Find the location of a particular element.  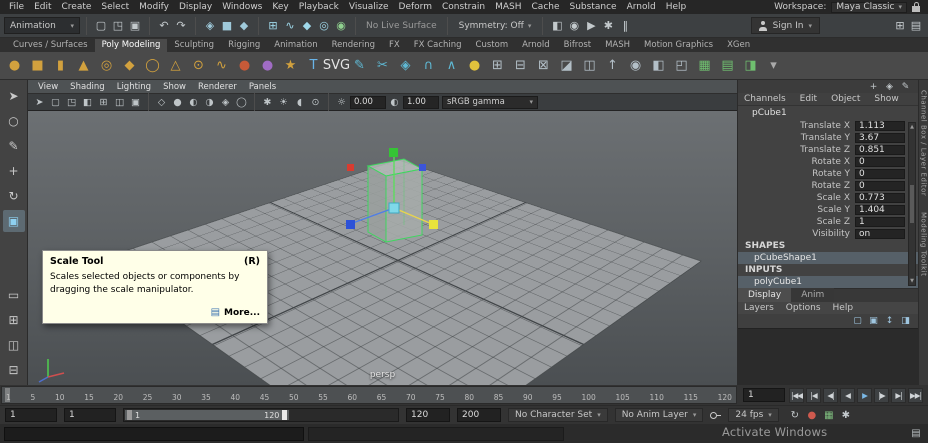

shelf-tab: Poly Modeling is located at coordinates (131, 45).